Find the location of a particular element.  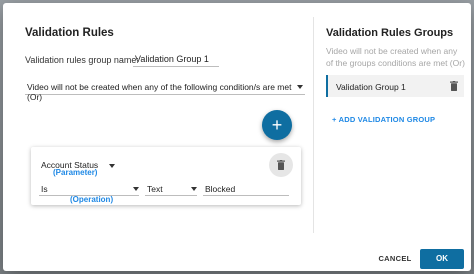

operation-select: Is is located at coordinates (89, 189).